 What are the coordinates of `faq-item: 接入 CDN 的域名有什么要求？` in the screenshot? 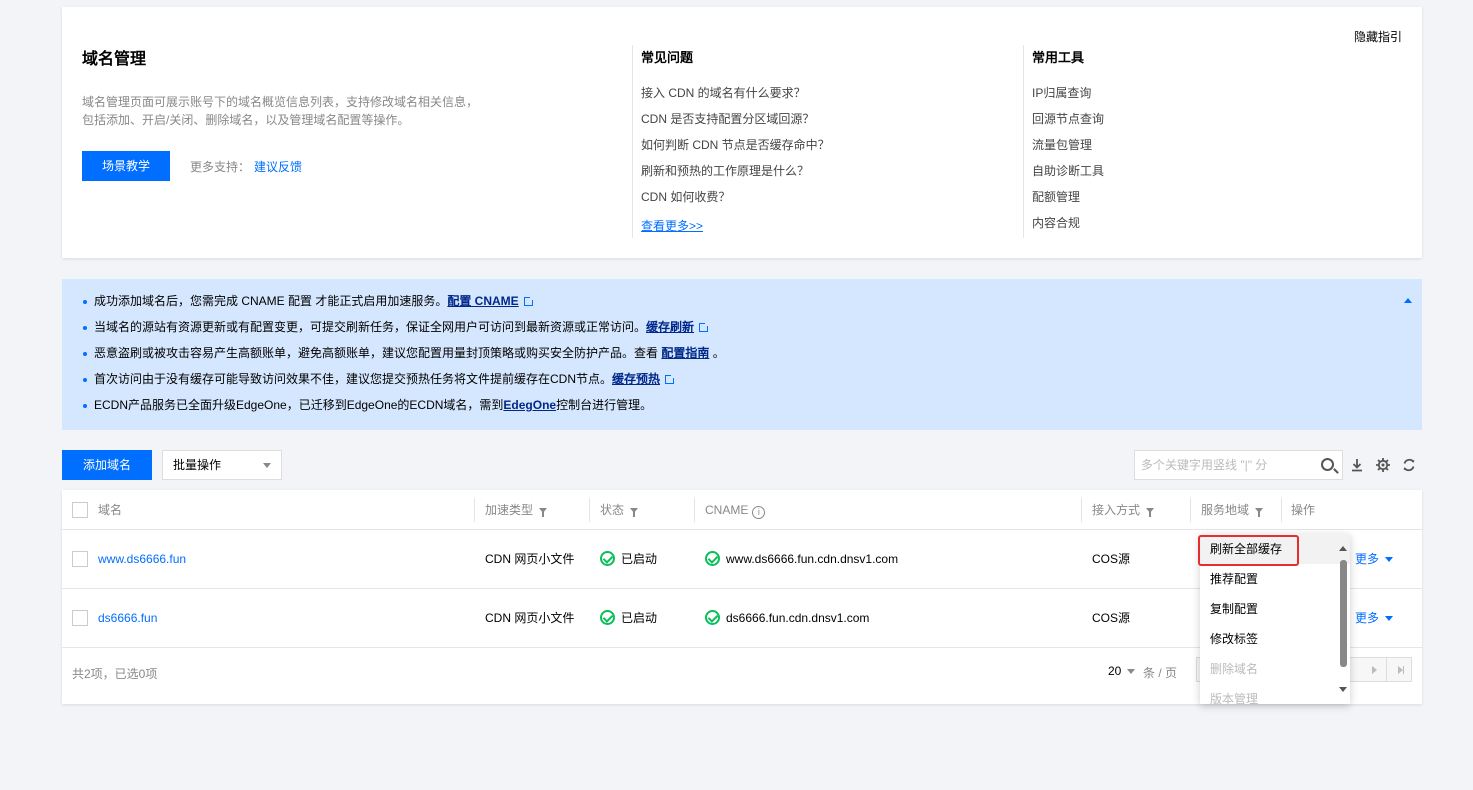 It's located at (826, 96).